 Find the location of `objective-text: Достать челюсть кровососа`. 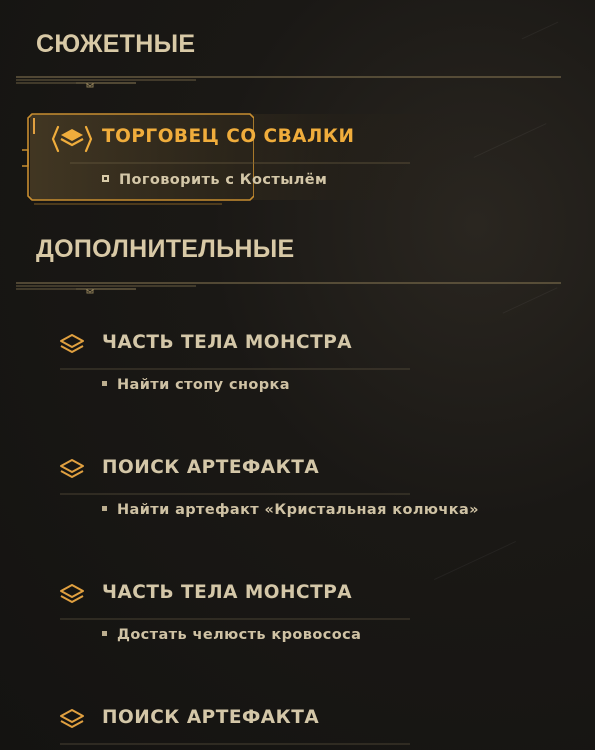

objective-text: Достать челюсть кровососа is located at coordinates (239, 635).